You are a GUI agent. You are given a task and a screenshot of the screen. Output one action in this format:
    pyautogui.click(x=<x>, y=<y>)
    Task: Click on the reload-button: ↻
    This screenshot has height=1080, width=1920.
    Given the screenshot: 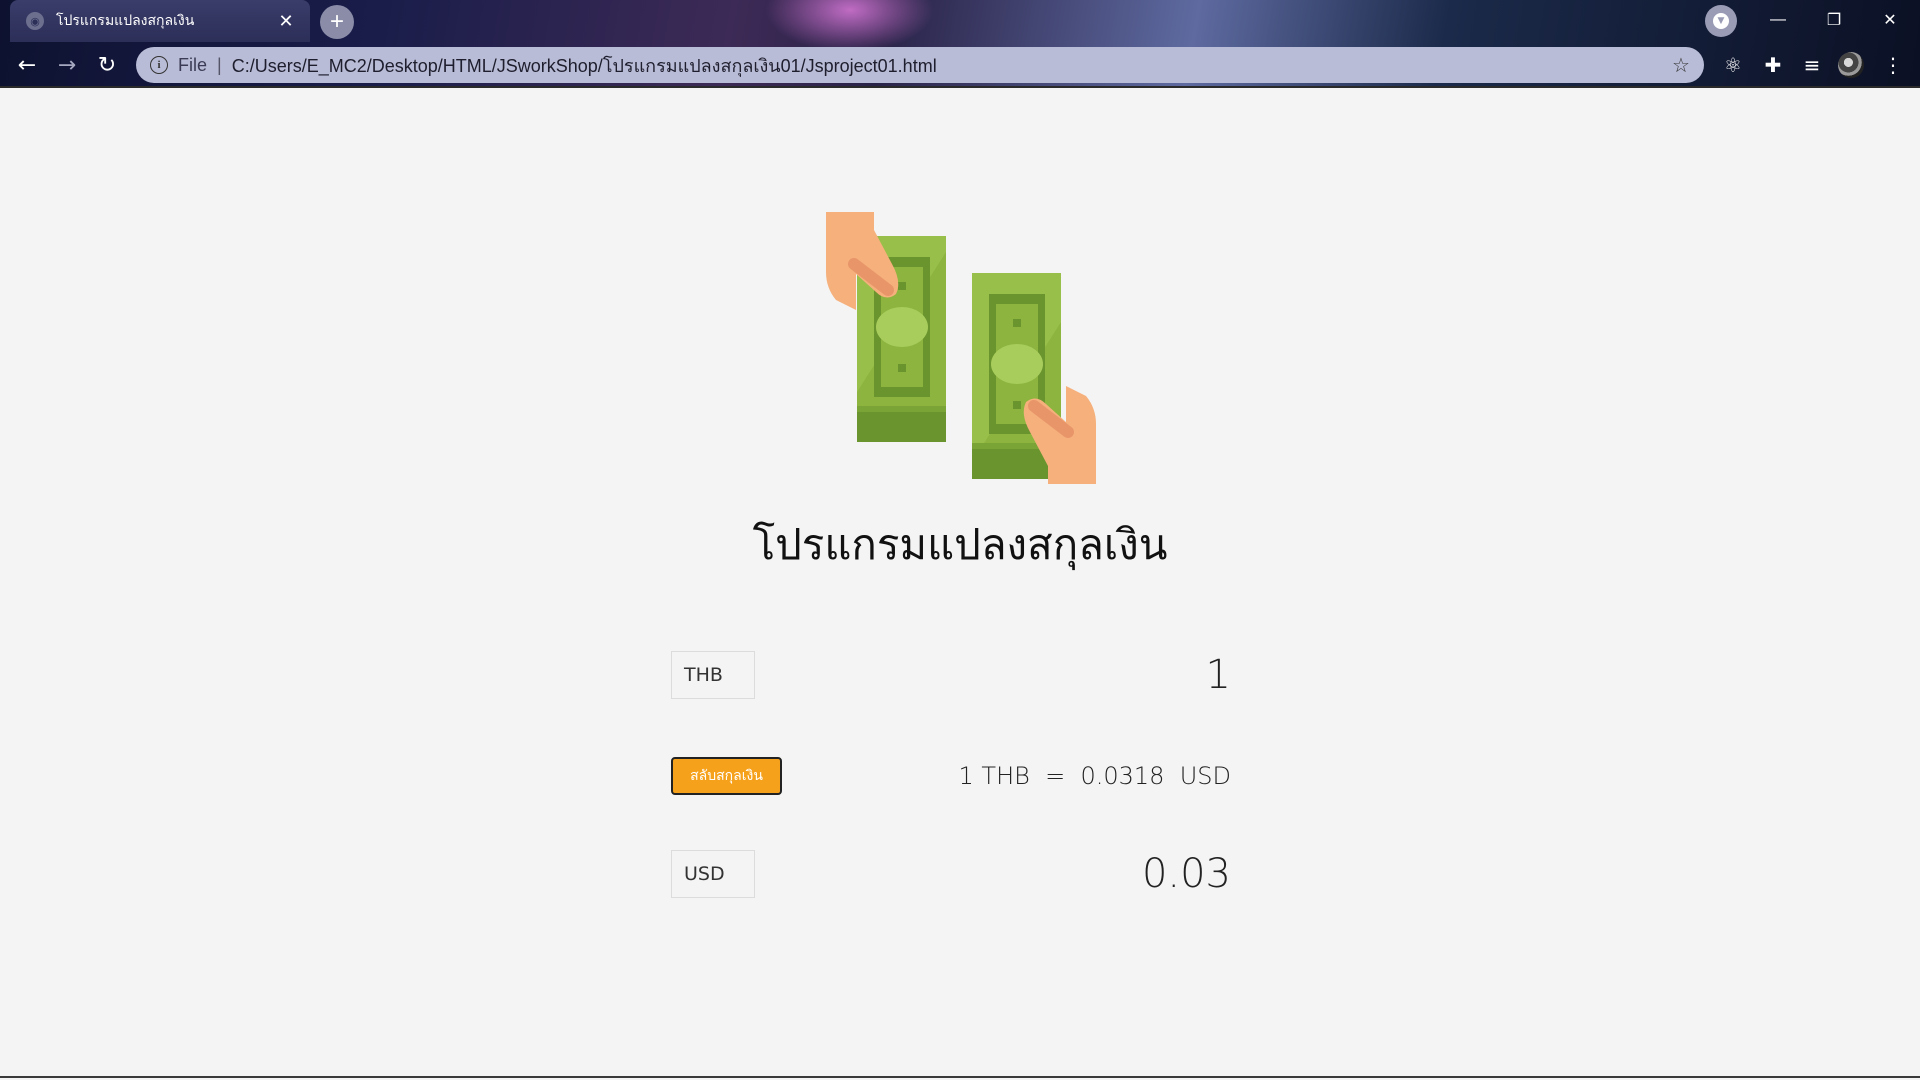 What is the action you would take?
    pyautogui.click(x=107, y=65)
    